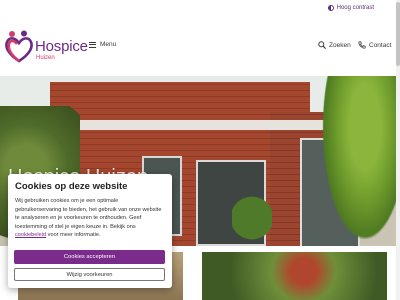 Image resolution: width=400 pixels, height=300 pixels. Describe the element at coordinates (108, 44) in the screenshot. I see `menu-label: Menu` at that location.